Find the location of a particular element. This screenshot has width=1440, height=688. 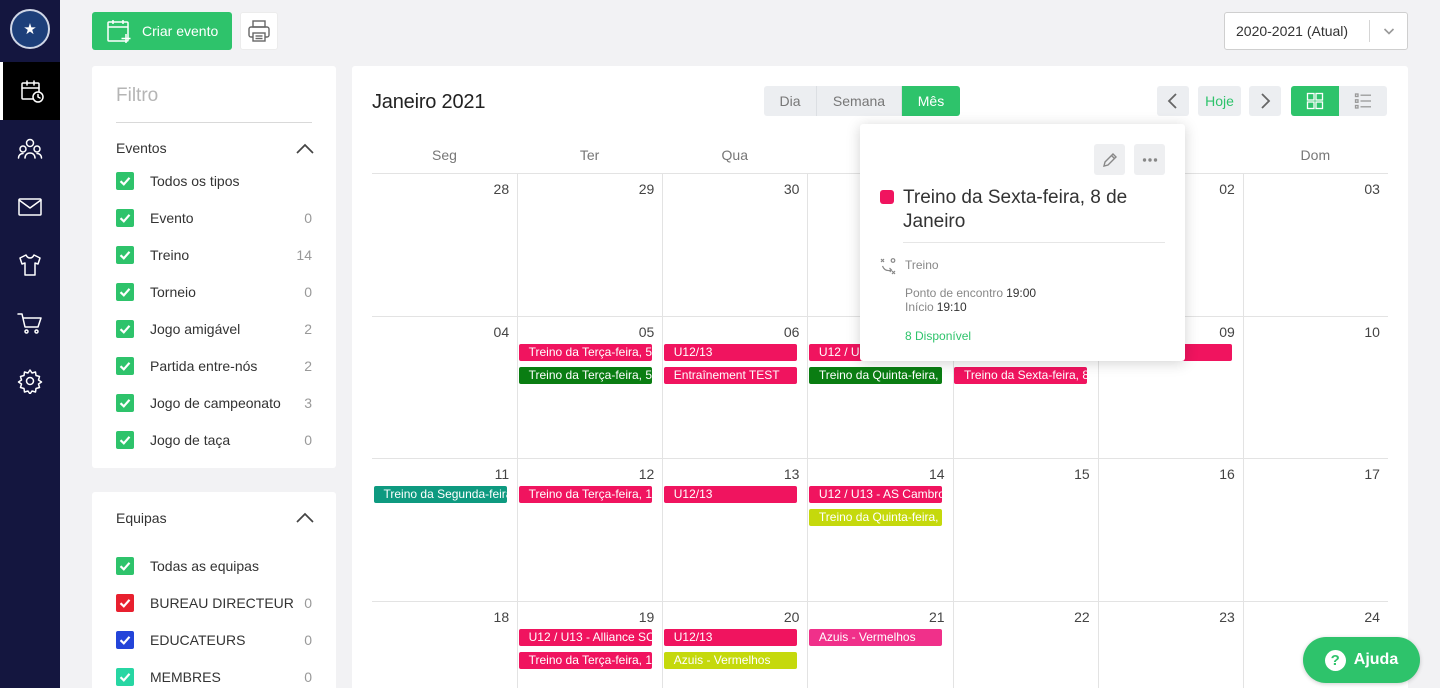

filter-option: MEMBRES 0 is located at coordinates (214, 677).